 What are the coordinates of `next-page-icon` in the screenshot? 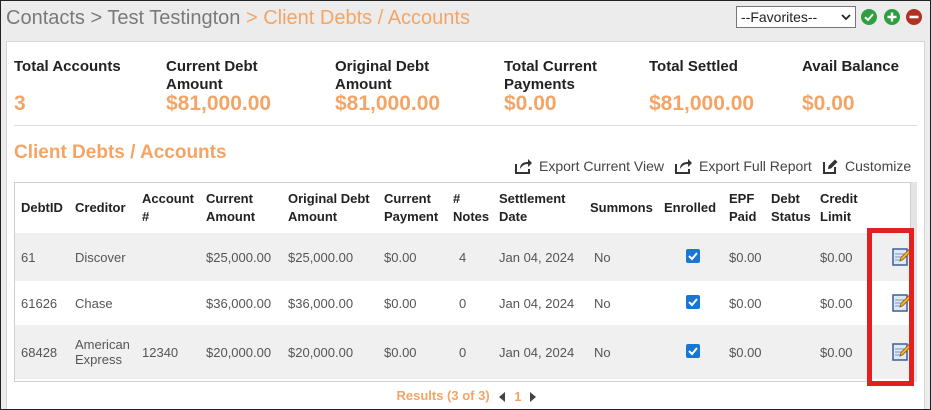 It's located at (533, 396).